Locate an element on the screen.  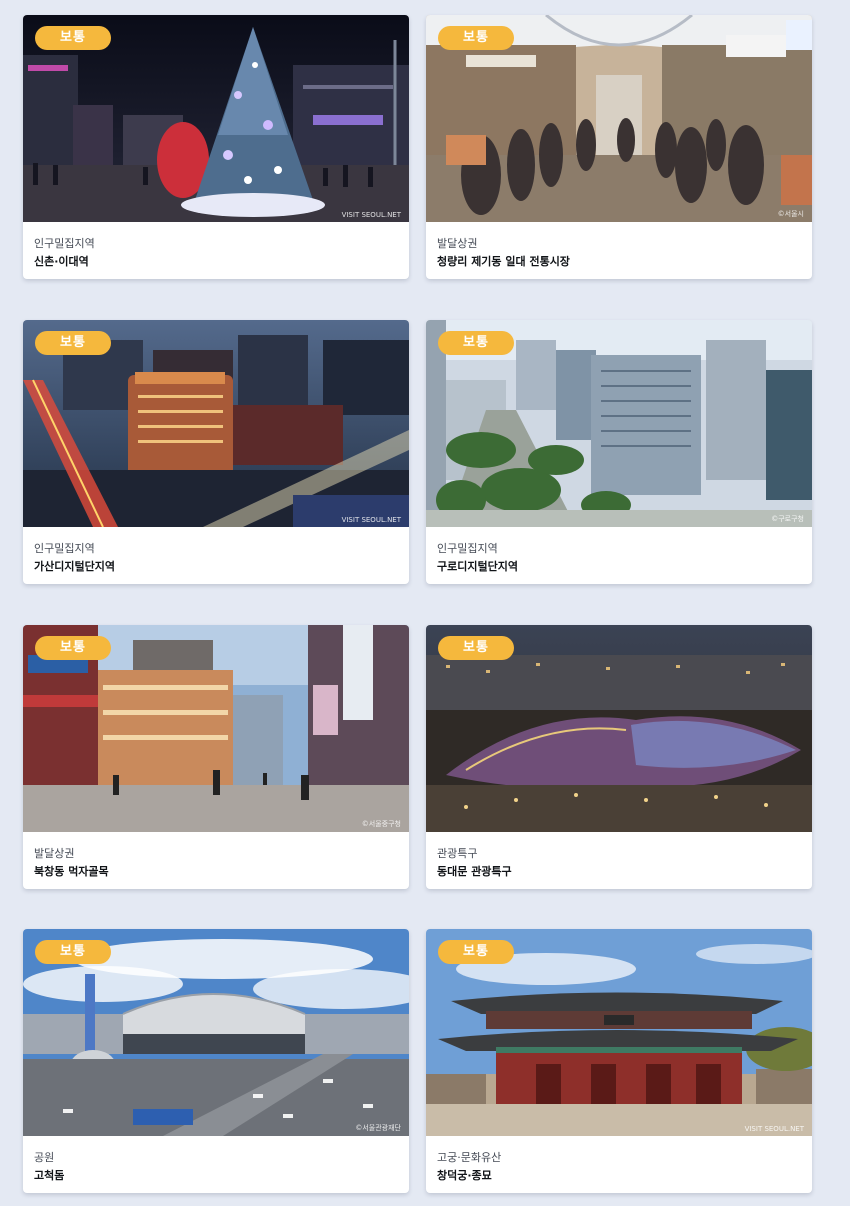
photo-watermark: ©구로구청 is located at coordinates (787, 519).